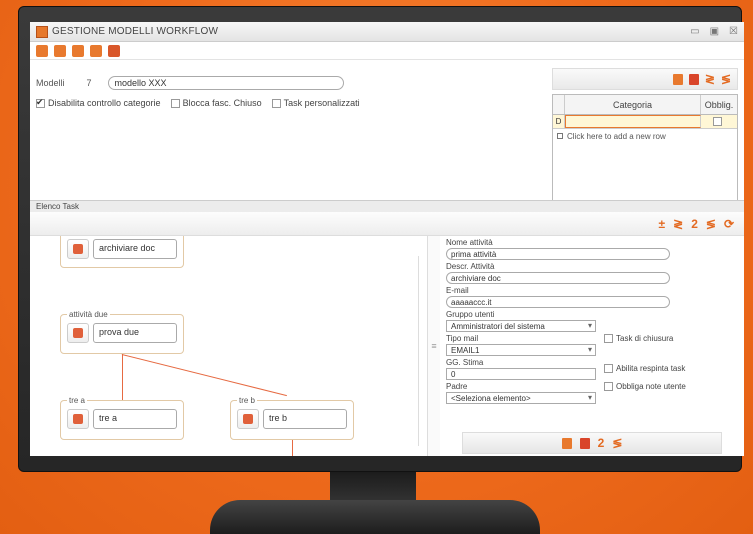  Describe the element at coordinates (42, 50) in the screenshot. I see `save-icon` at that location.